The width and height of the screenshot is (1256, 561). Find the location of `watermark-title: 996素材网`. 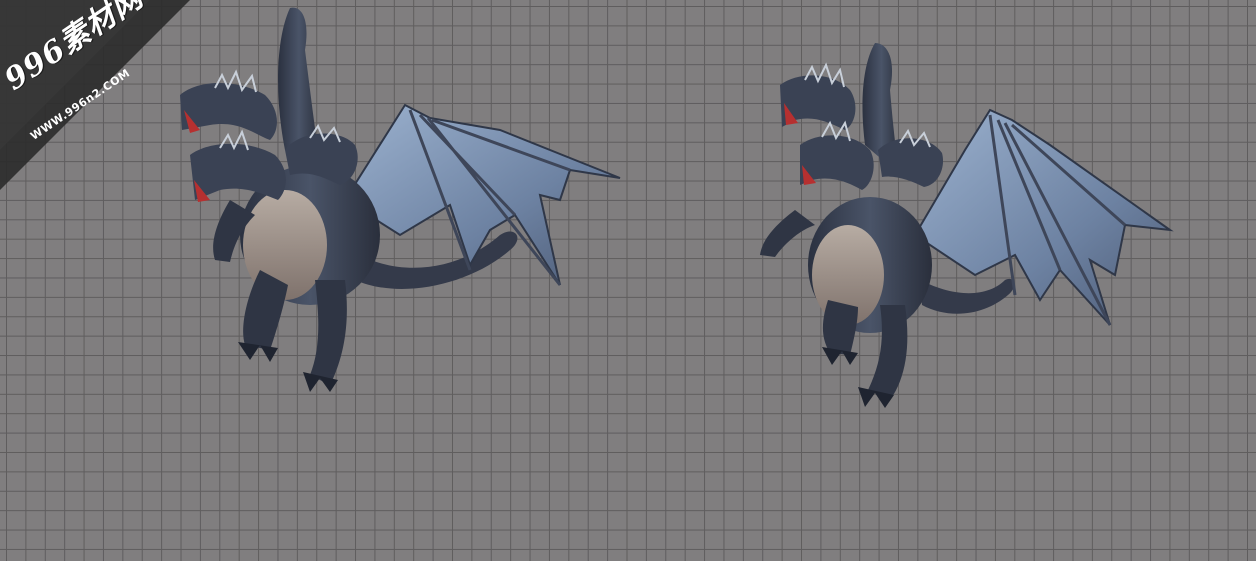

watermark-title: 996素材网 is located at coordinates (75, 49).